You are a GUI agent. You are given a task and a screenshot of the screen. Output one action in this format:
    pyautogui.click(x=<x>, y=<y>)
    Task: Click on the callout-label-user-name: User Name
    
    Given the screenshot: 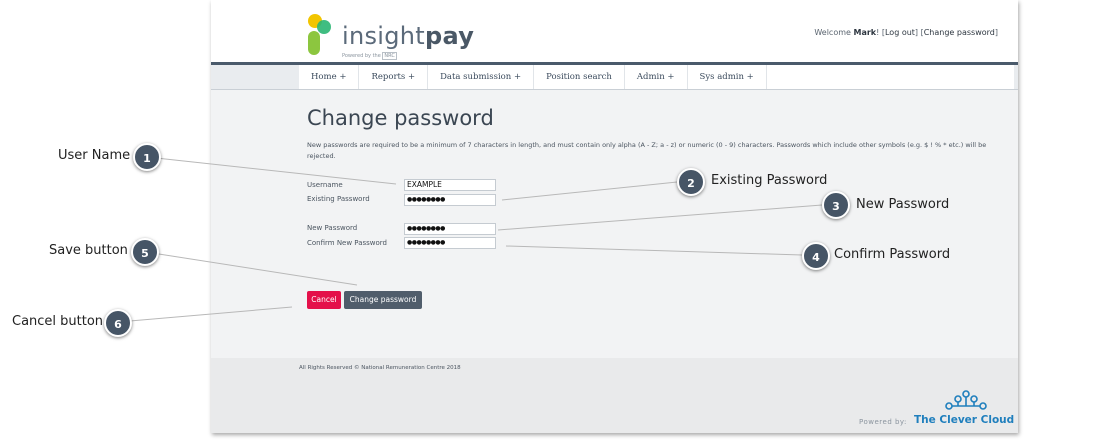 What is the action you would take?
    pyautogui.click(x=94, y=155)
    